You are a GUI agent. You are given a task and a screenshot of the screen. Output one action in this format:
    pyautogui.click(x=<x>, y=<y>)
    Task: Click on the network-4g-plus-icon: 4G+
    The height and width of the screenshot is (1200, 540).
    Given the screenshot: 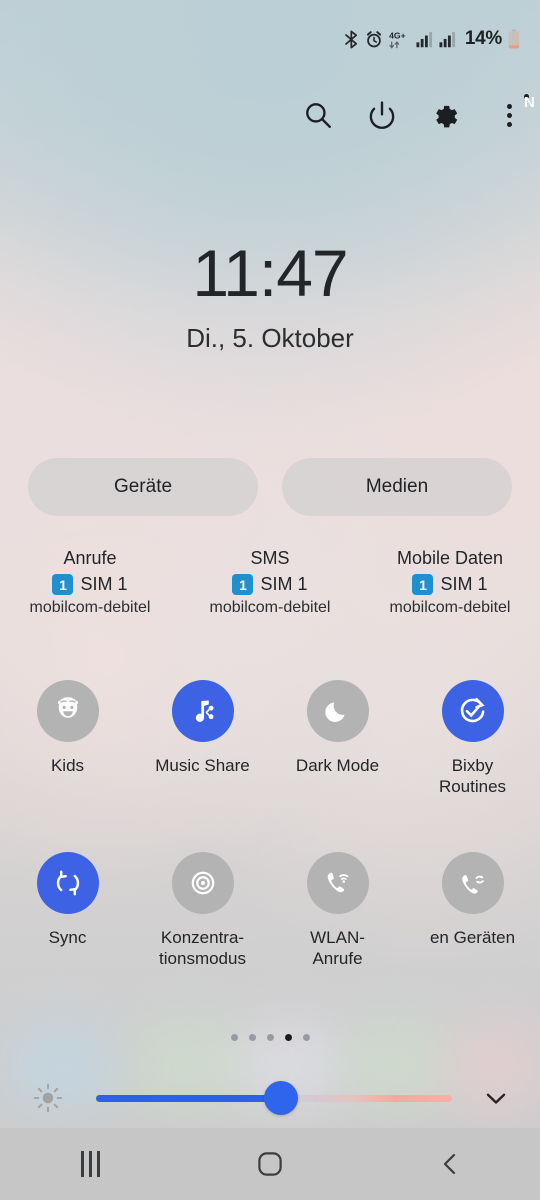 What is the action you would take?
    pyautogui.click(x=399, y=39)
    